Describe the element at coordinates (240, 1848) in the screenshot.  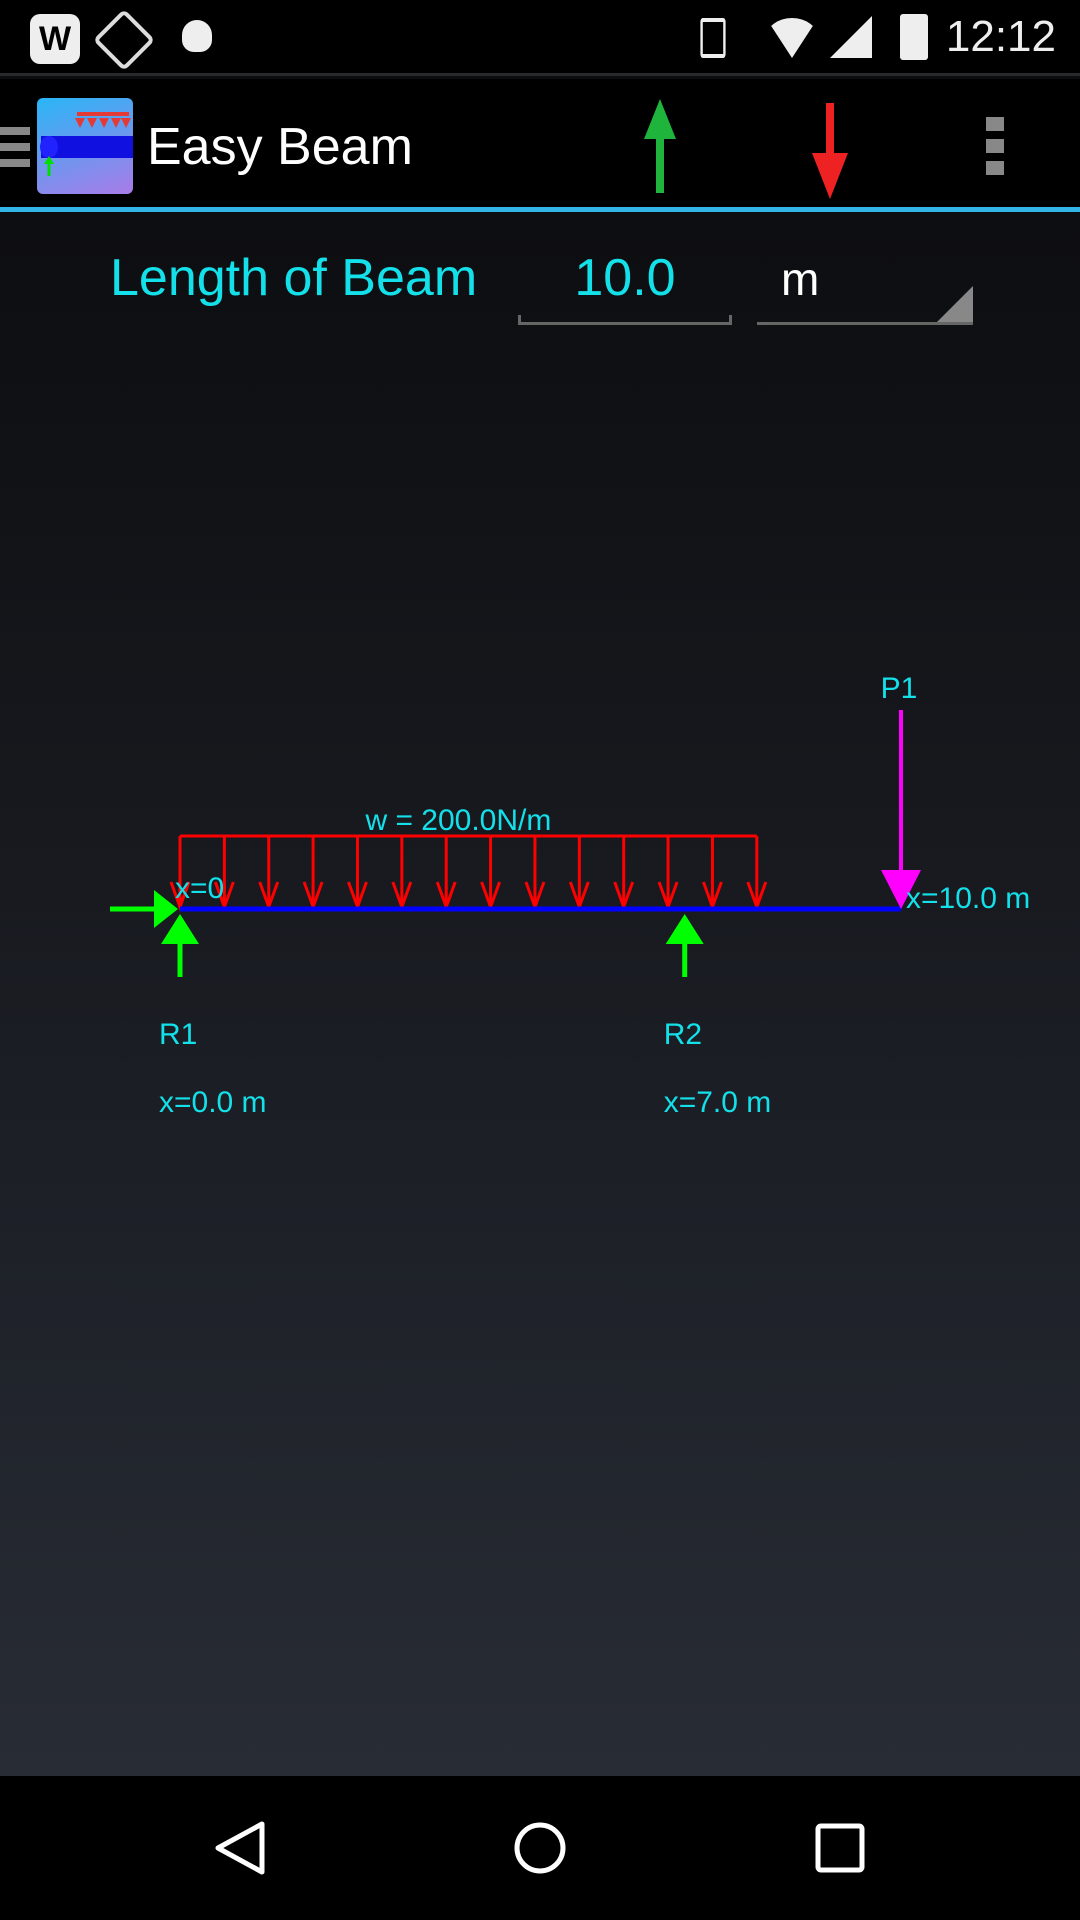
I see `back-icon` at that location.